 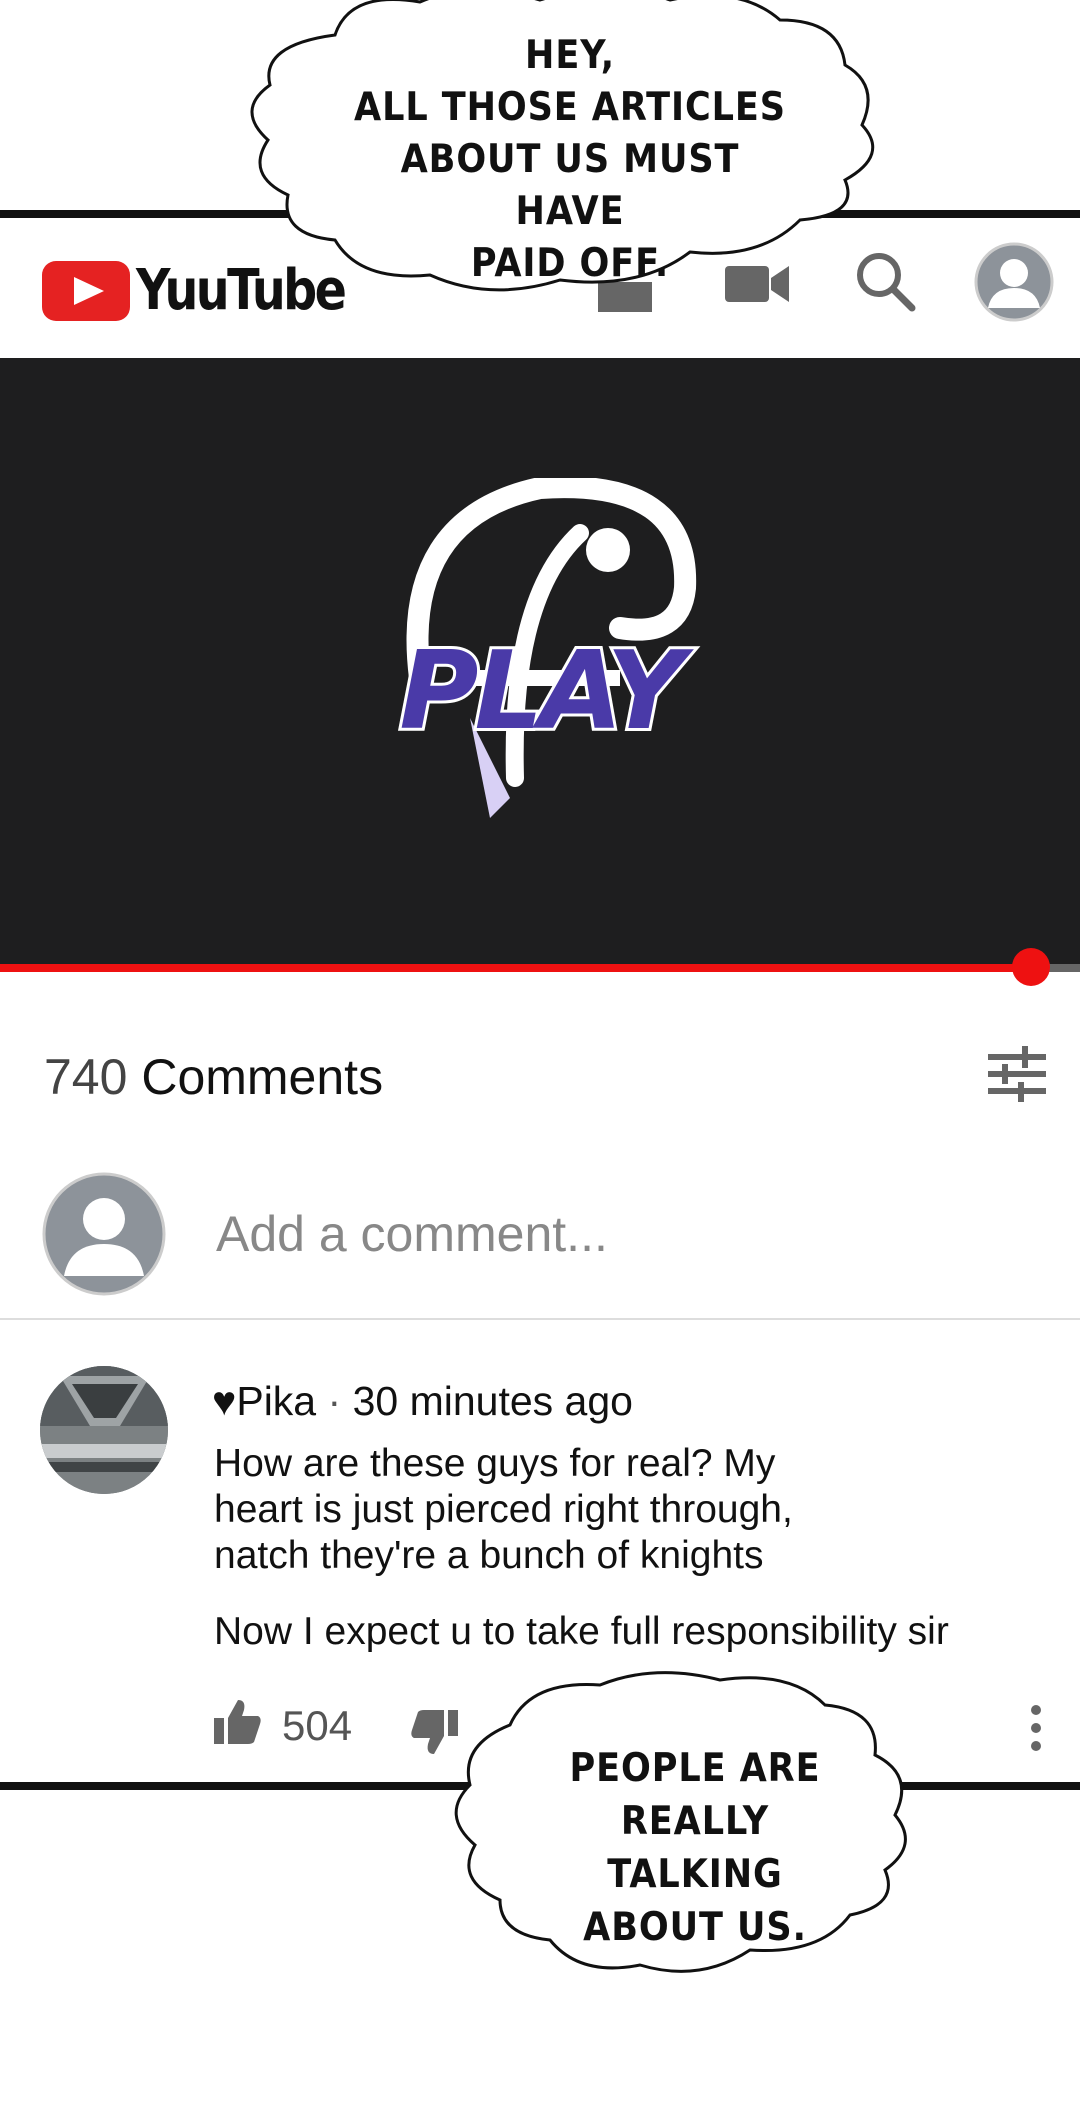 I want to click on play-logo: PLAY, so click(x=548, y=648).